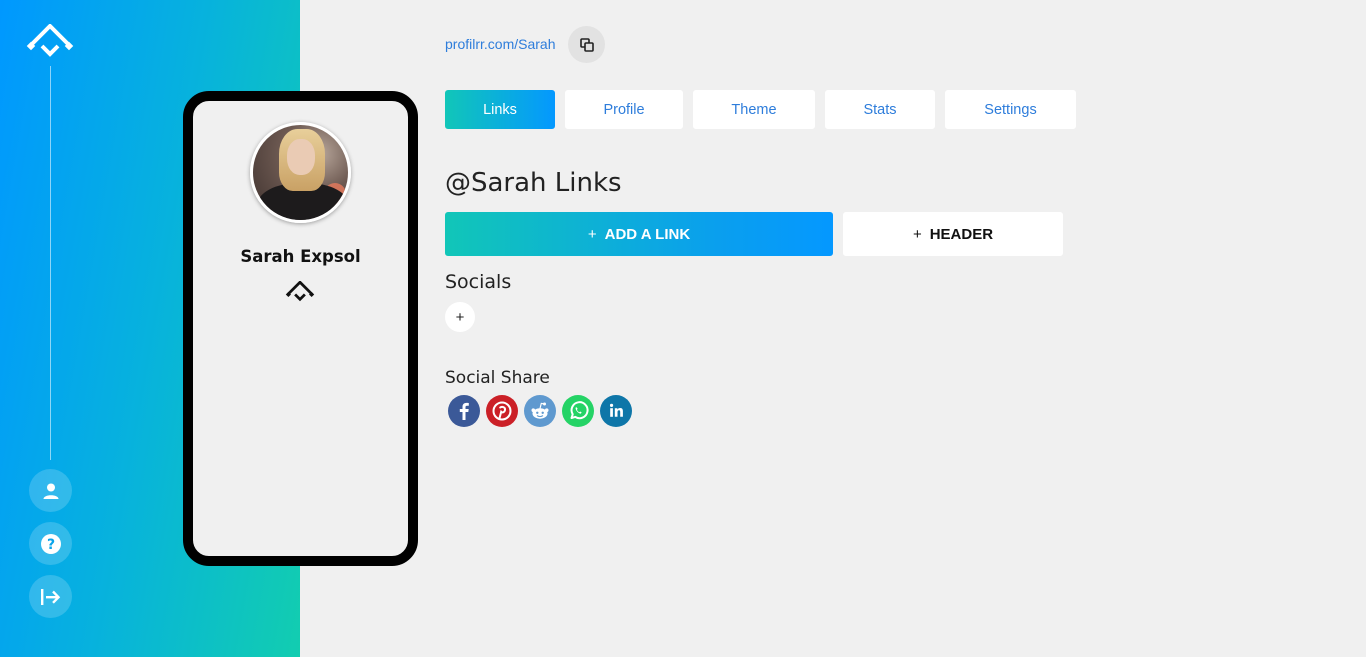  I want to click on whatsapp-icon, so click(579, 410).